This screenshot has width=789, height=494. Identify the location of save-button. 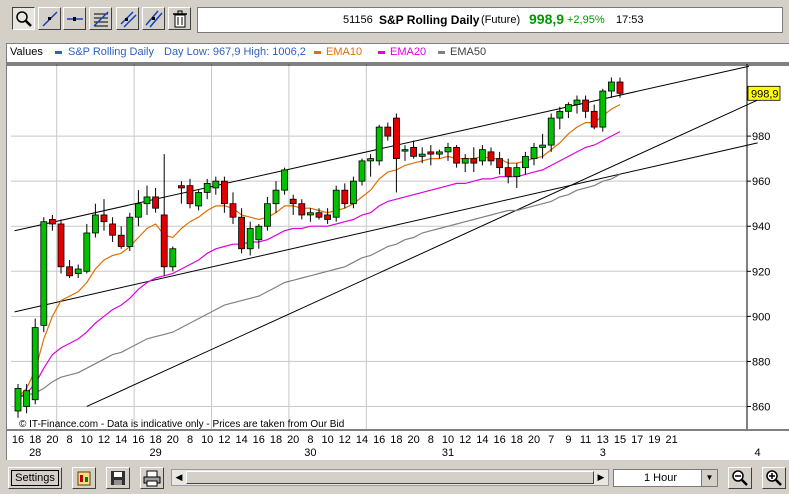
(118, 478).